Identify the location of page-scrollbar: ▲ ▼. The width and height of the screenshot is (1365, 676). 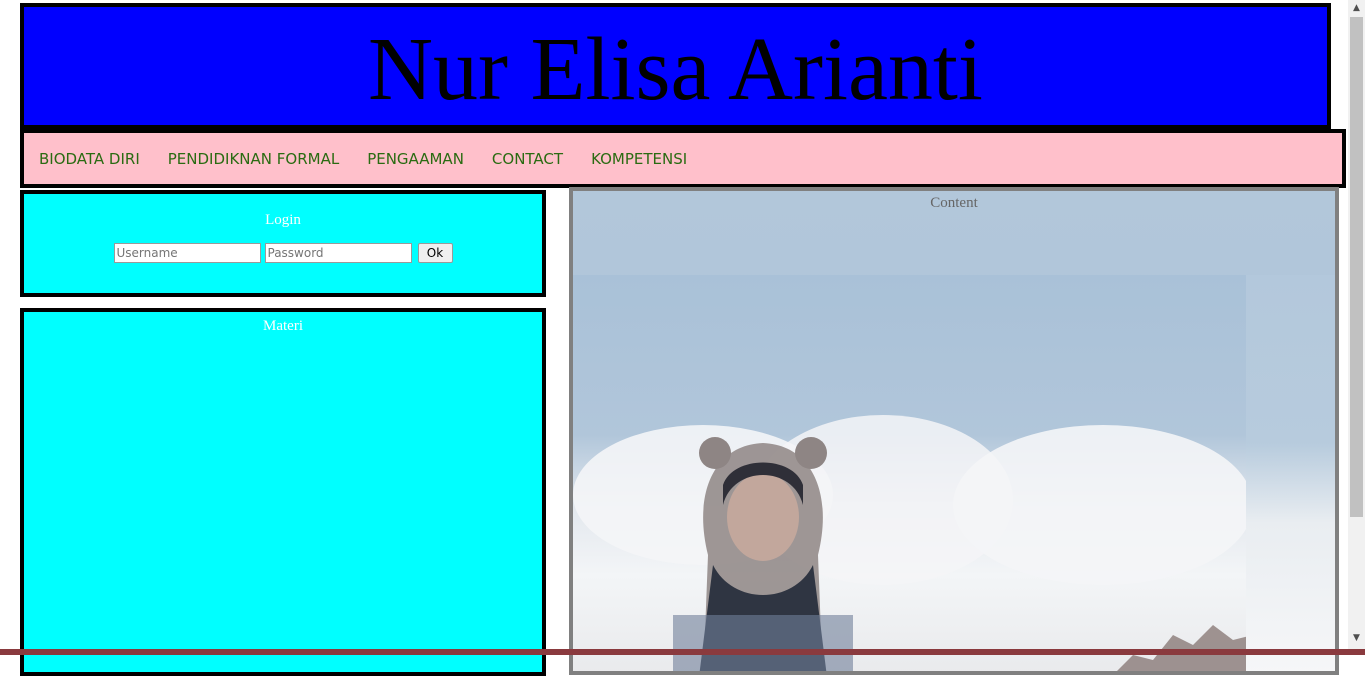
(1356, 327).